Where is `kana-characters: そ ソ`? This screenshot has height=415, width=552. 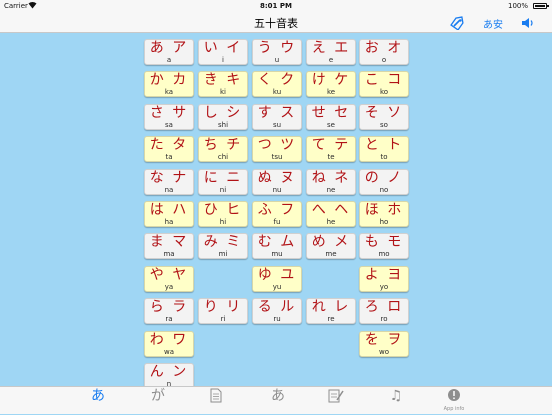
kana-characters: そ ソ is located at coordinates (384, 113).